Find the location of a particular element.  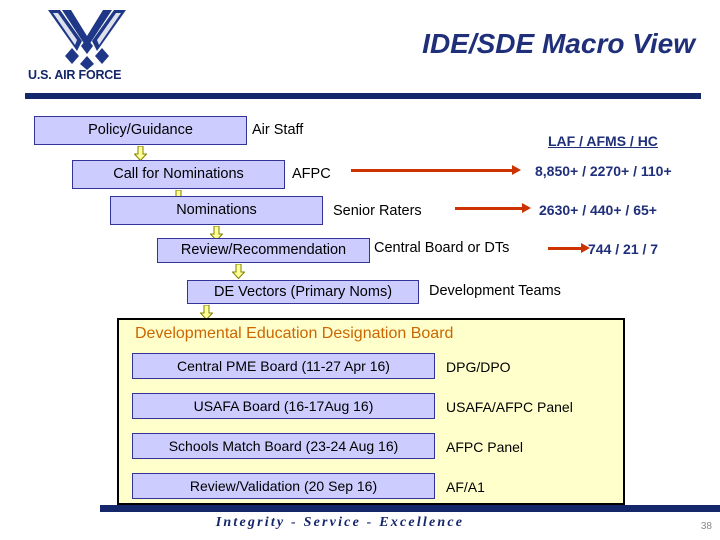

air-force-wordmark: U.S. AIR FORCE is located at coordinates (75, 75).